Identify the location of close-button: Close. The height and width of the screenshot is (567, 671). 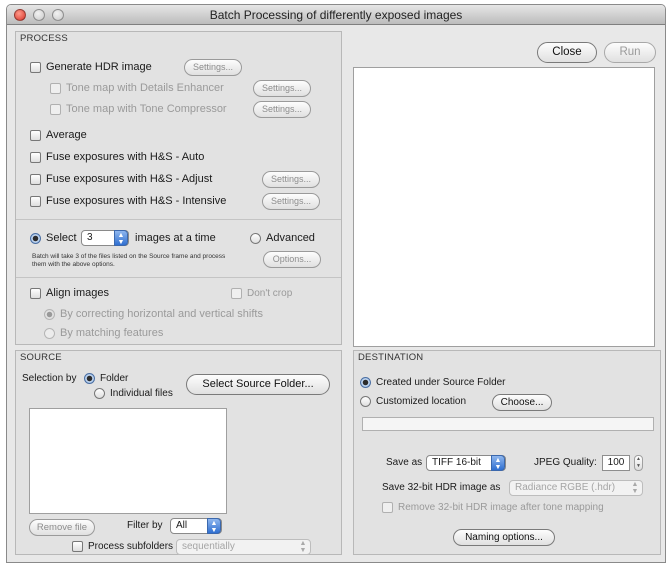
(567, 52).